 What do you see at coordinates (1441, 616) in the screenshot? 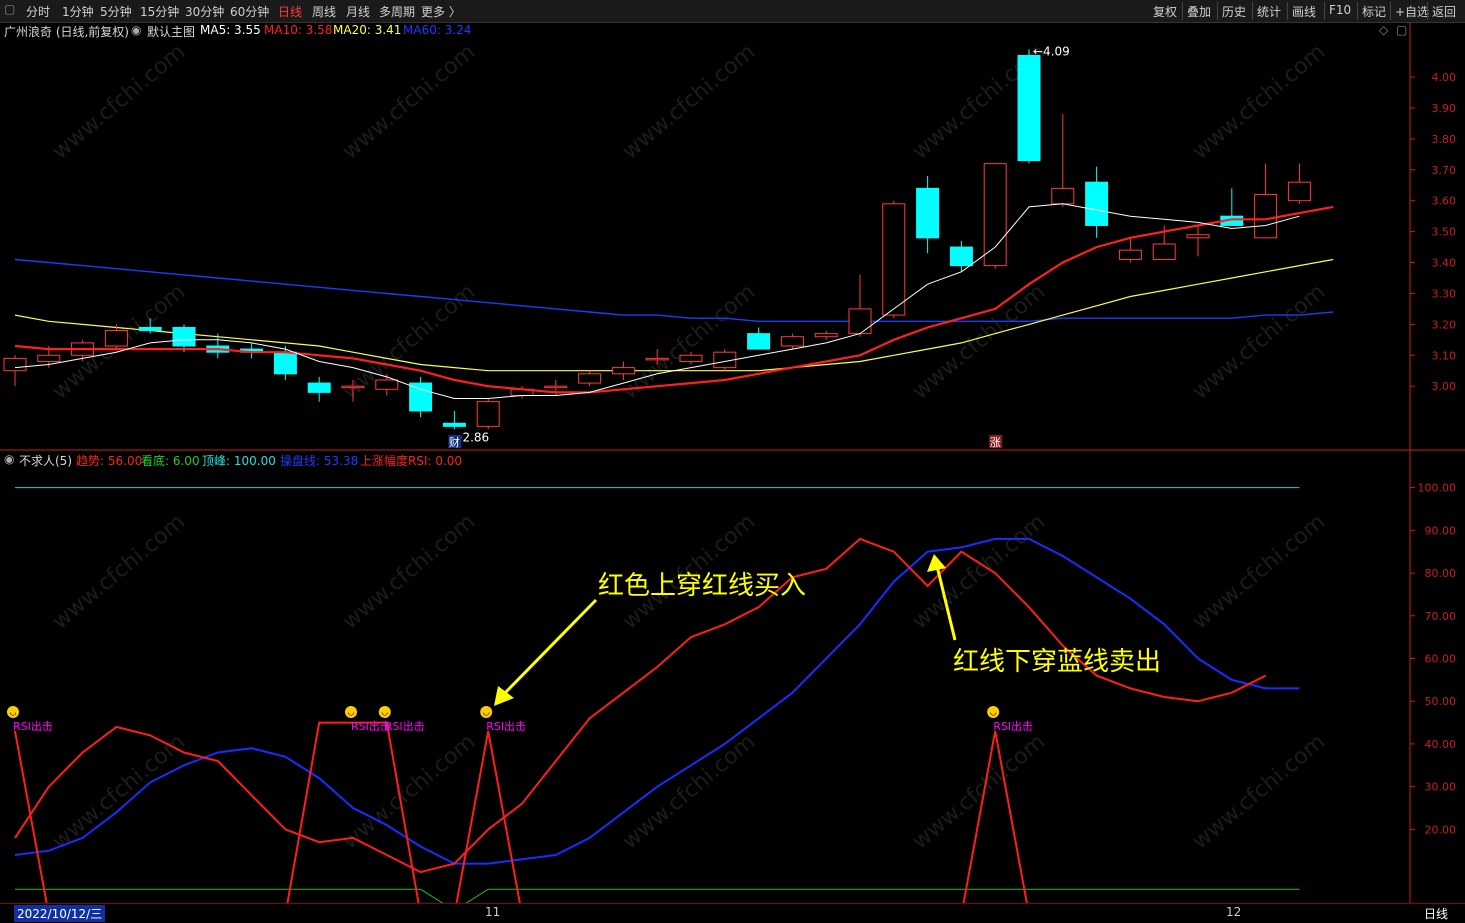
I see `ind-tick-label-5: 70.00` at bounding box center [1441, 616].